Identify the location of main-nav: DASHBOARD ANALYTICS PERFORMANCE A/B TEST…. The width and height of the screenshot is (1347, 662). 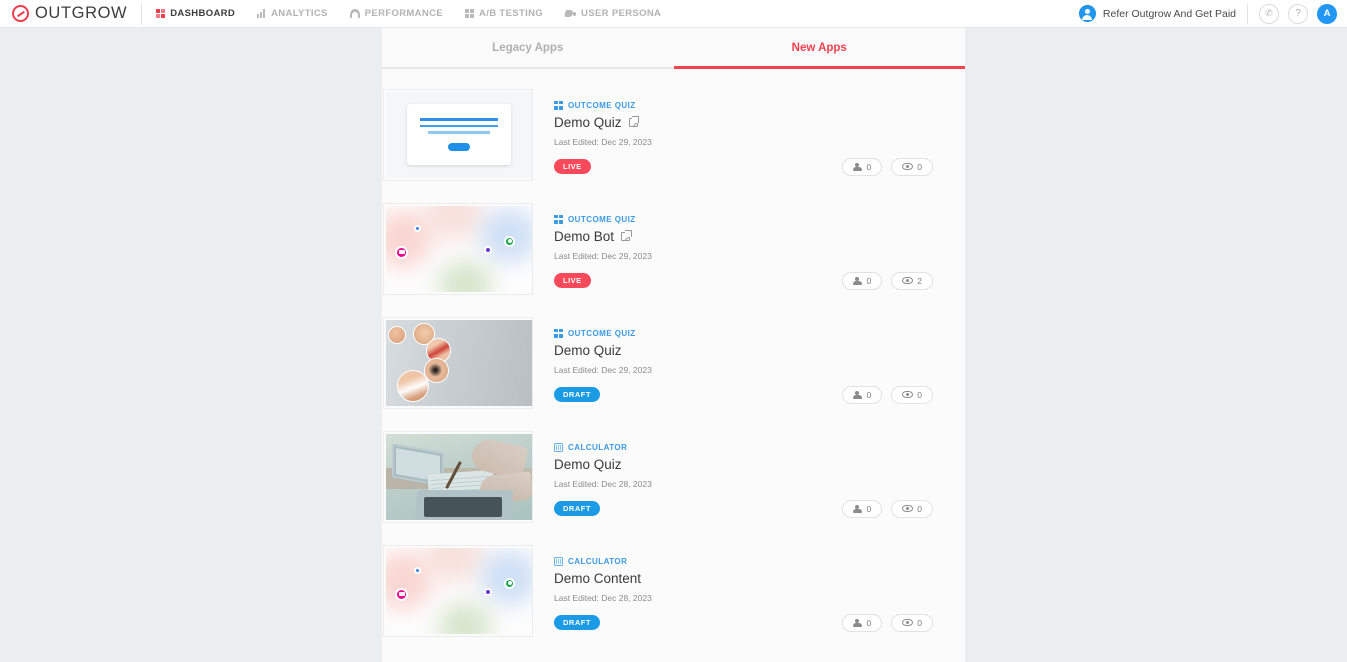
(408, 14).